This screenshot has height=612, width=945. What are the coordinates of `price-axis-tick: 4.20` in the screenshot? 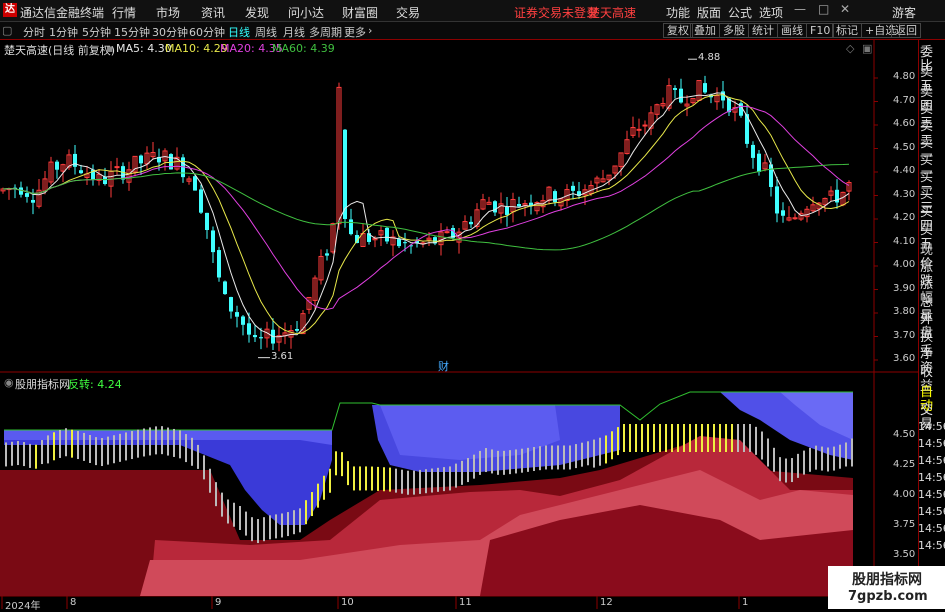 It's located at (904, 217).